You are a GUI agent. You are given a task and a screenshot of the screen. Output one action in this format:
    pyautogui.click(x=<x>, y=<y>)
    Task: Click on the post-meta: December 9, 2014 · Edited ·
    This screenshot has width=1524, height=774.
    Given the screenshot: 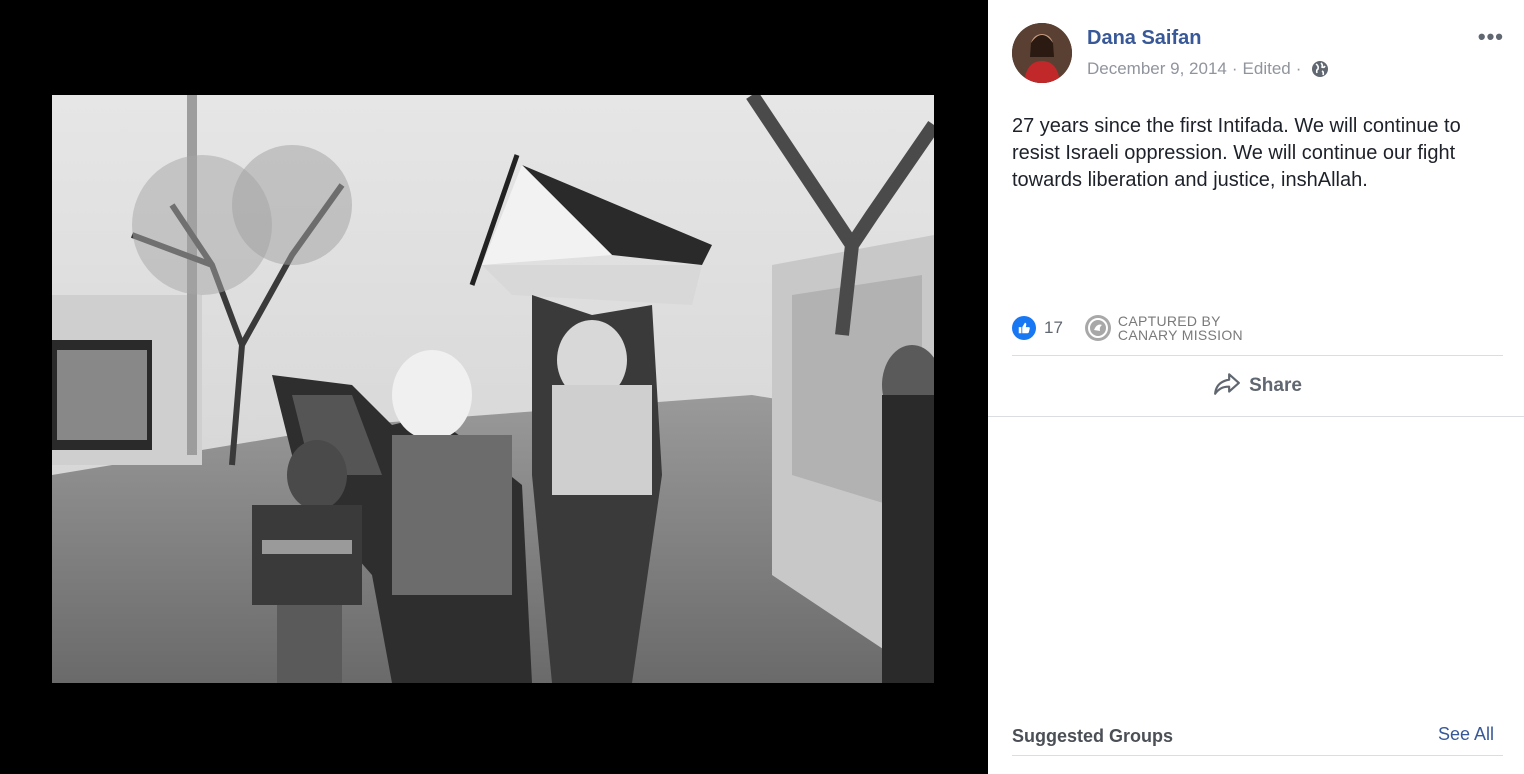 What is the action you would take?
    pyautogui.click(x=1208, y=69)
    